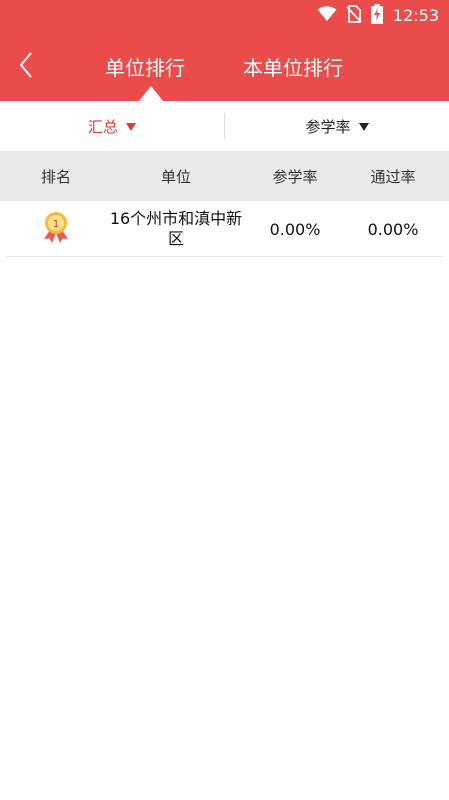 The image size is (449, 800). What do you see at coordinates (224, 50) in the screenshot?
I see `app-header: 12:53 单位排行 本单位排行` at bounding box center [224, 50].